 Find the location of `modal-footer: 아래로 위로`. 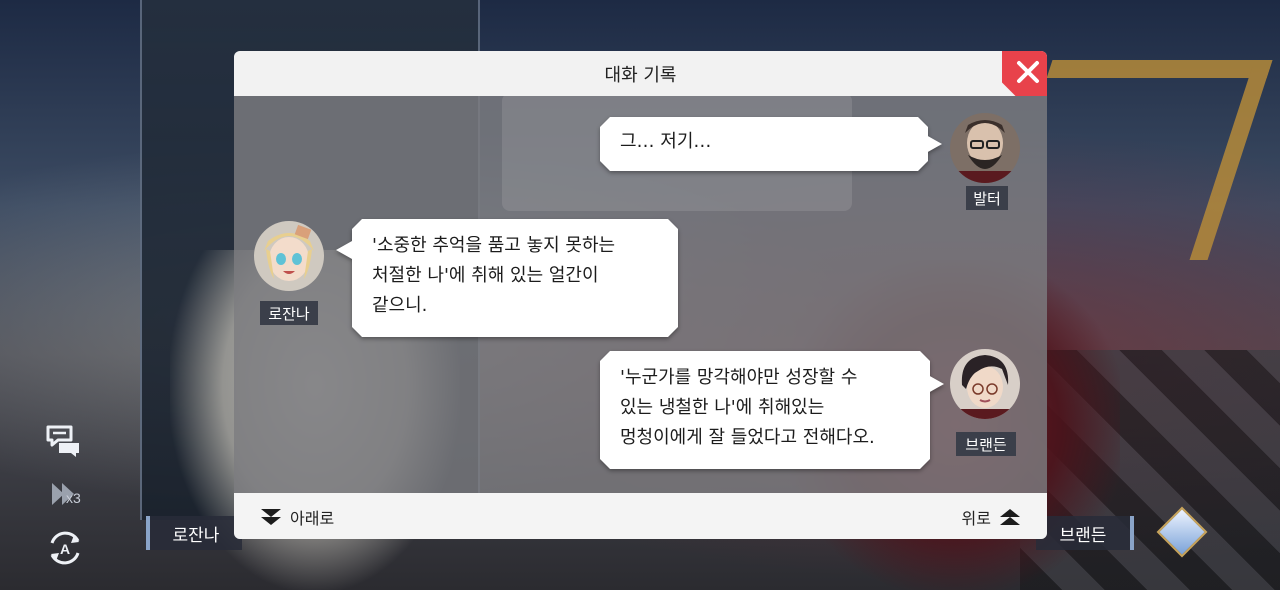

modal-footer: 아래로 위로 is located at coordinates (640, 516).